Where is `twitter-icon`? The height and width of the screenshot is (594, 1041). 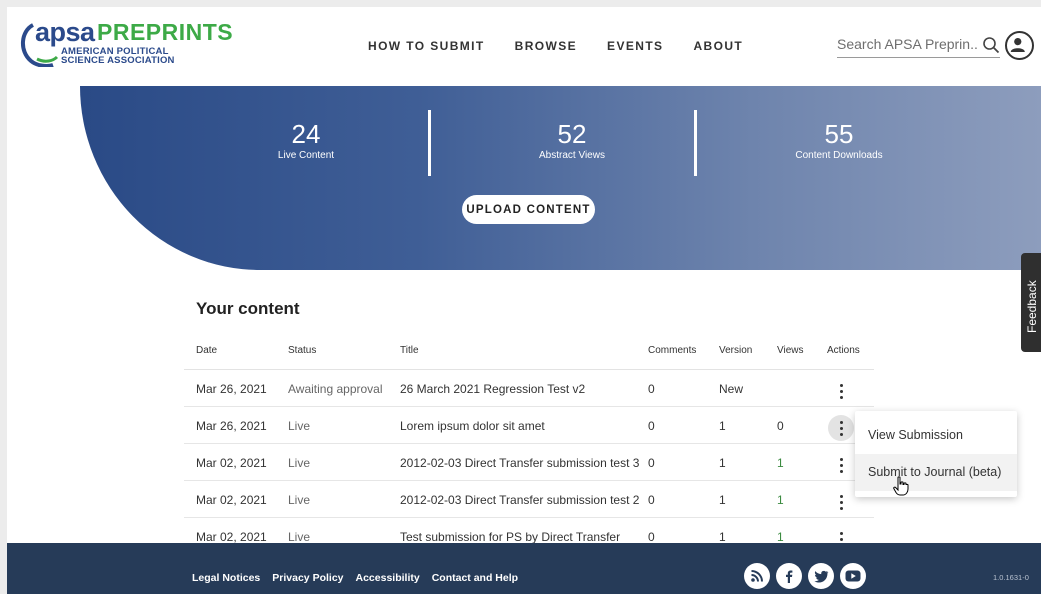
twitter-icon is located at coordinates (821, 576).